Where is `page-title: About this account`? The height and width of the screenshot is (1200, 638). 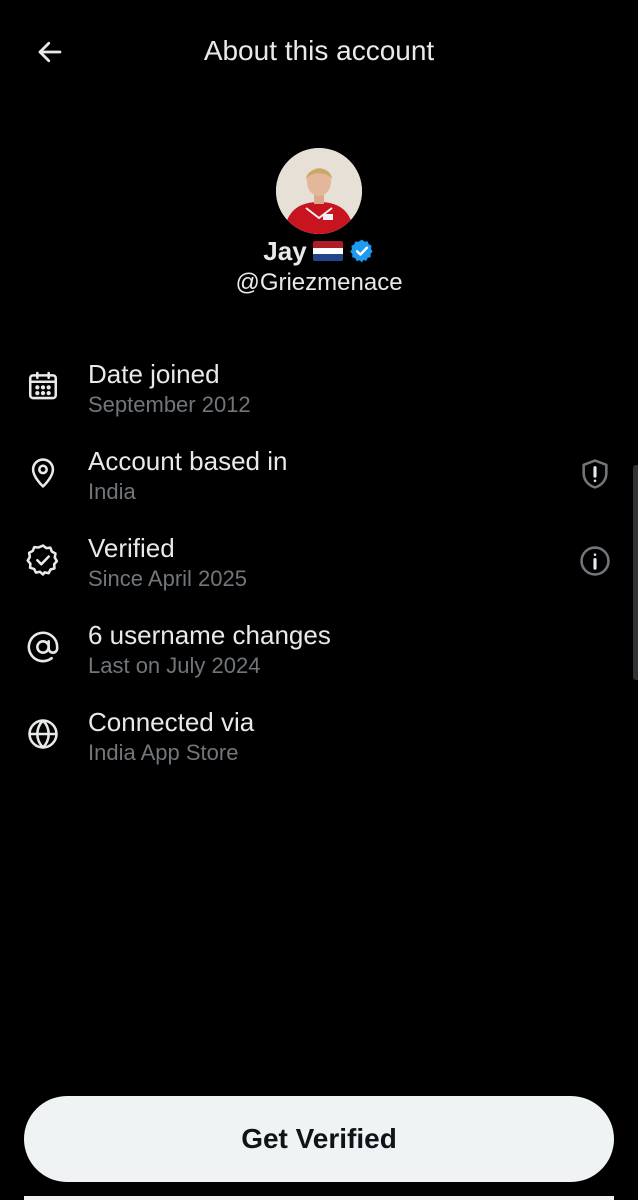 page-title: About this account is located at coordinates (319, 50).